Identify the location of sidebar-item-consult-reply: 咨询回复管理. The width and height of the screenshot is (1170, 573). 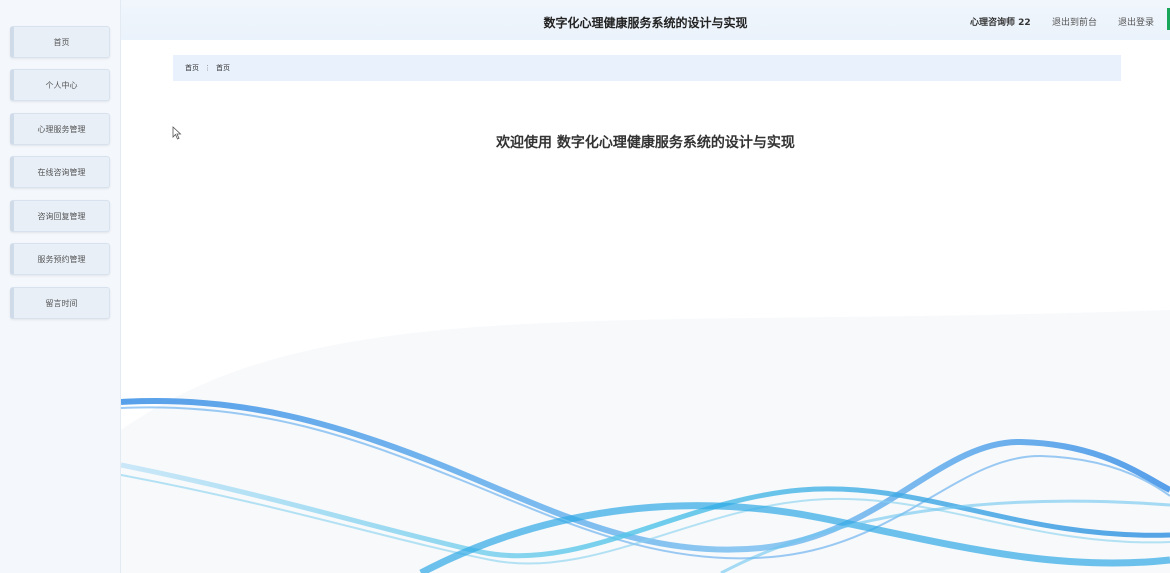
(60, 216).